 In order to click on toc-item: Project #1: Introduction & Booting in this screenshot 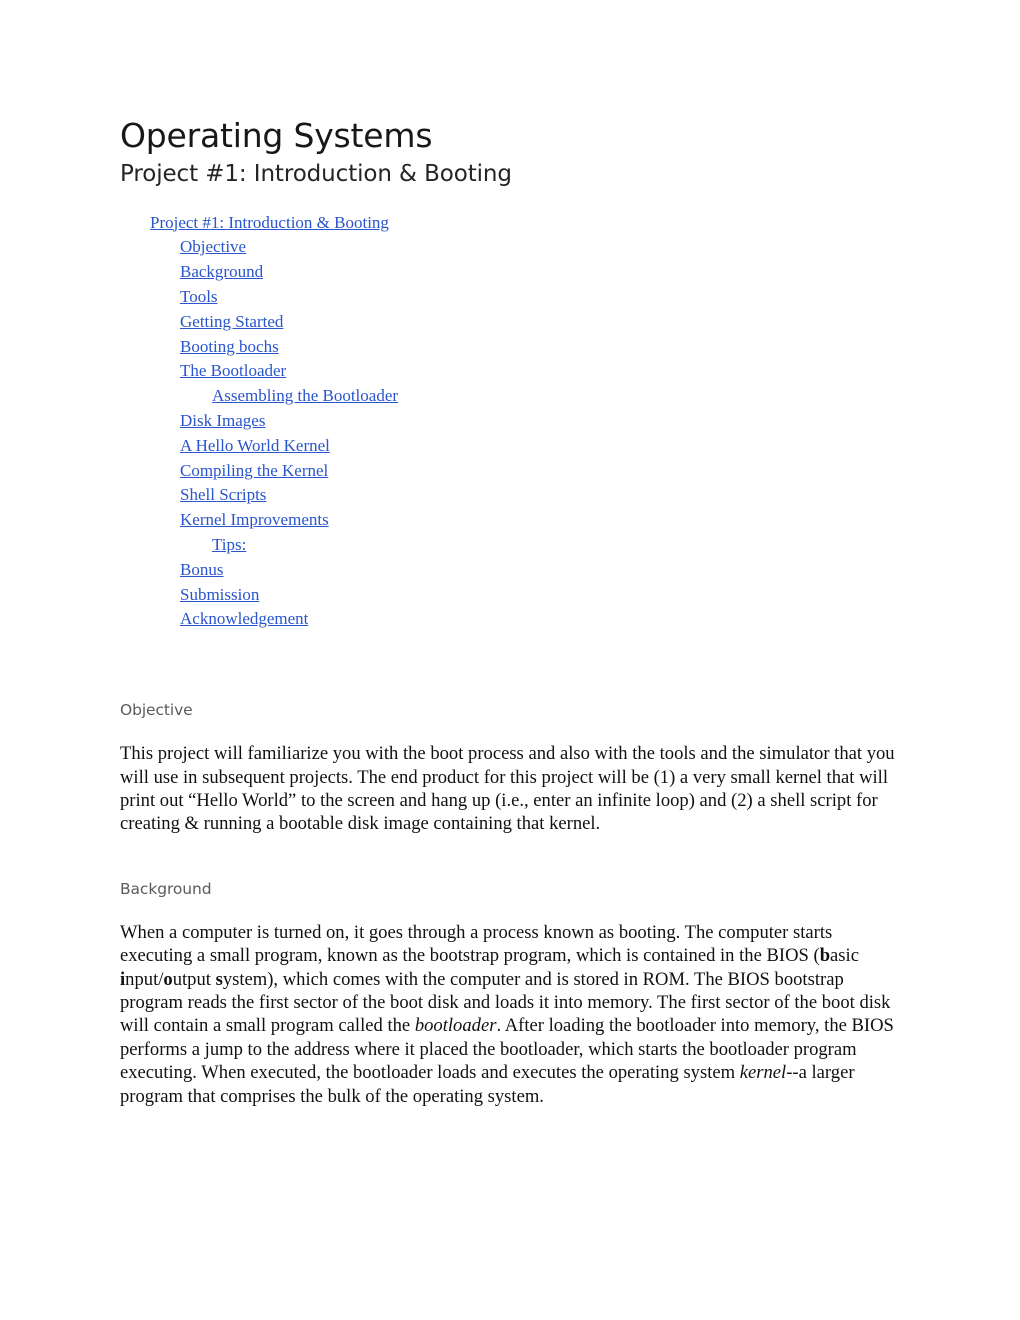, I will do `click(510, 223)`.